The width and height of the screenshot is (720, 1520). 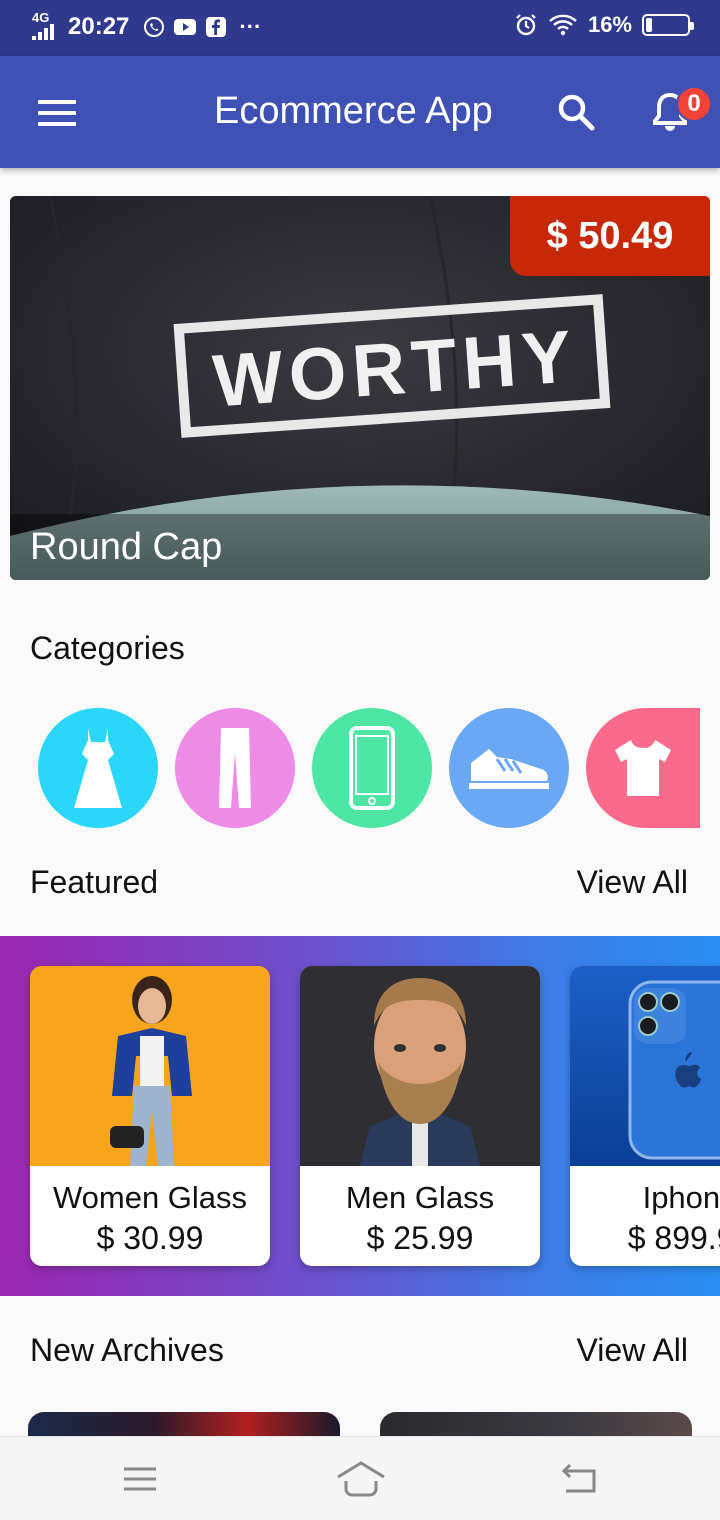 I want to click on back-icon, so click(x=578, y=1478).